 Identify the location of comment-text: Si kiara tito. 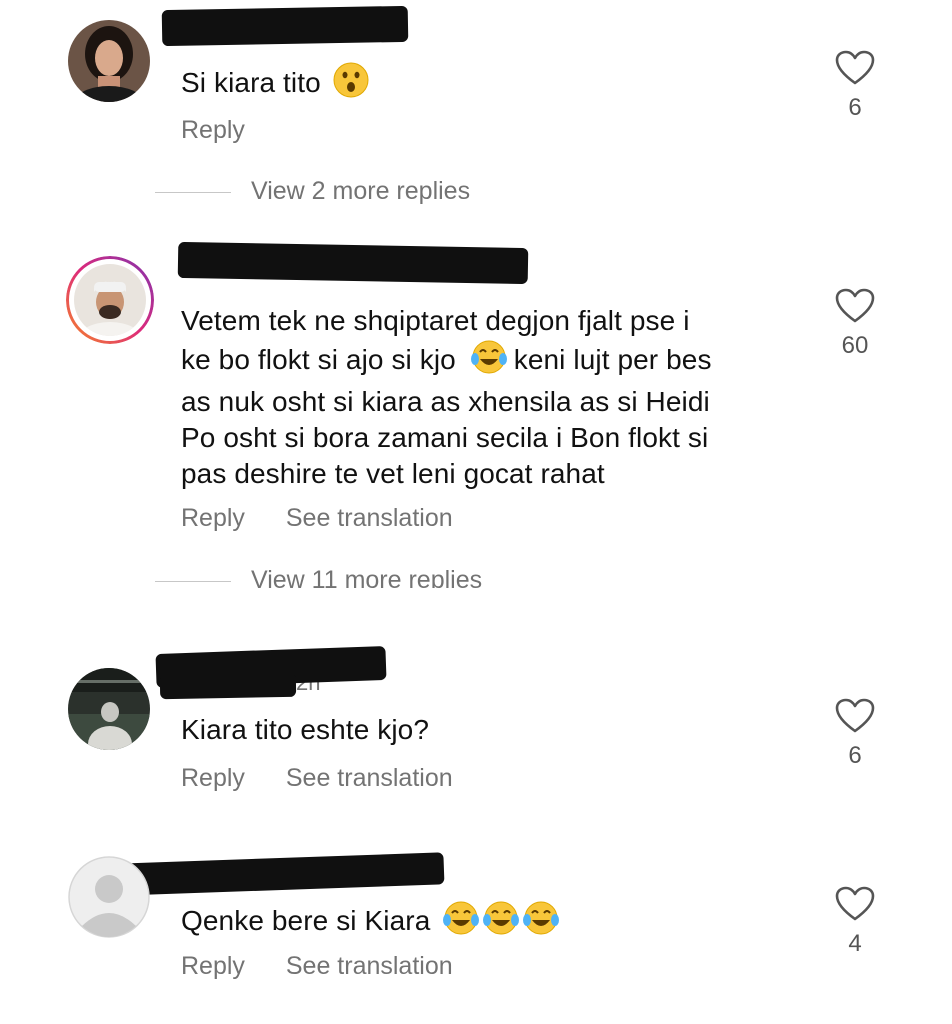
(275, 84).